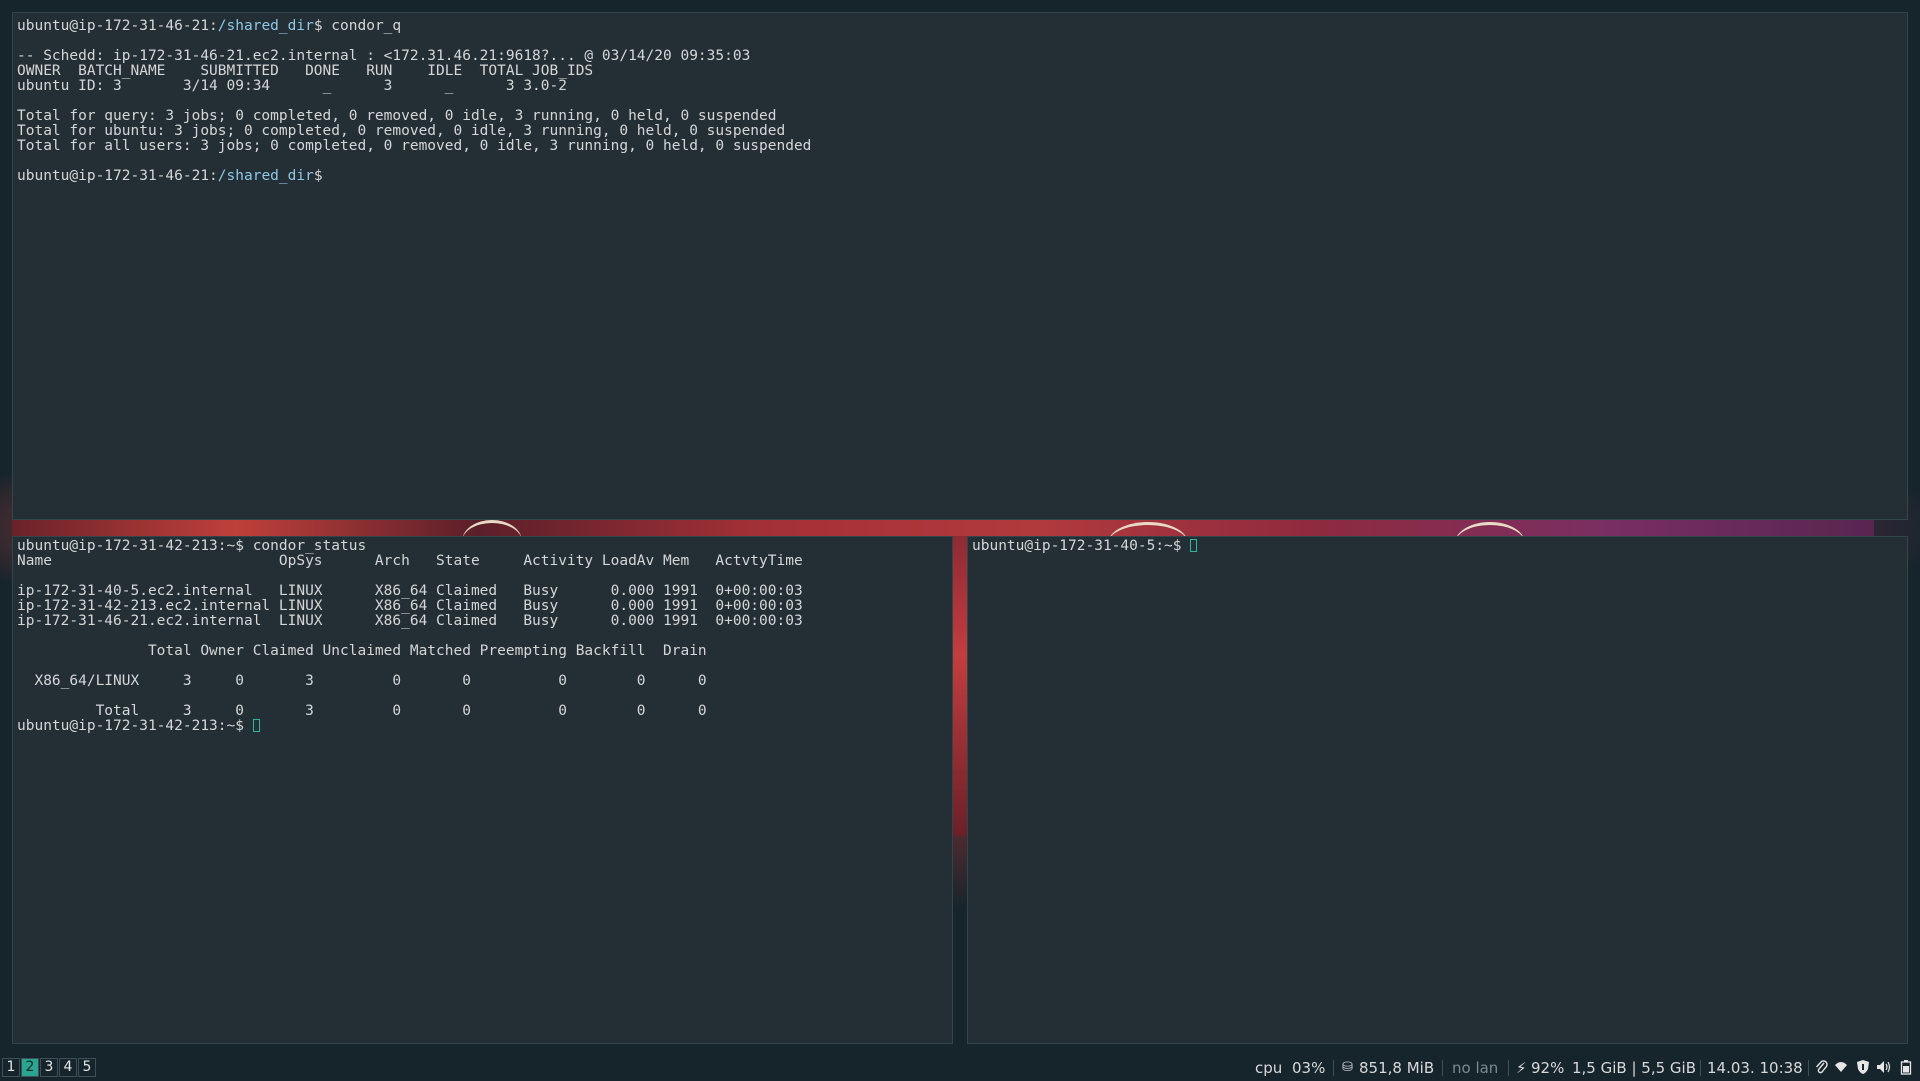  Describe the element at coordinates (1347, 1067) in the screenshot. I see `memory-icon: ⛁` at that location.